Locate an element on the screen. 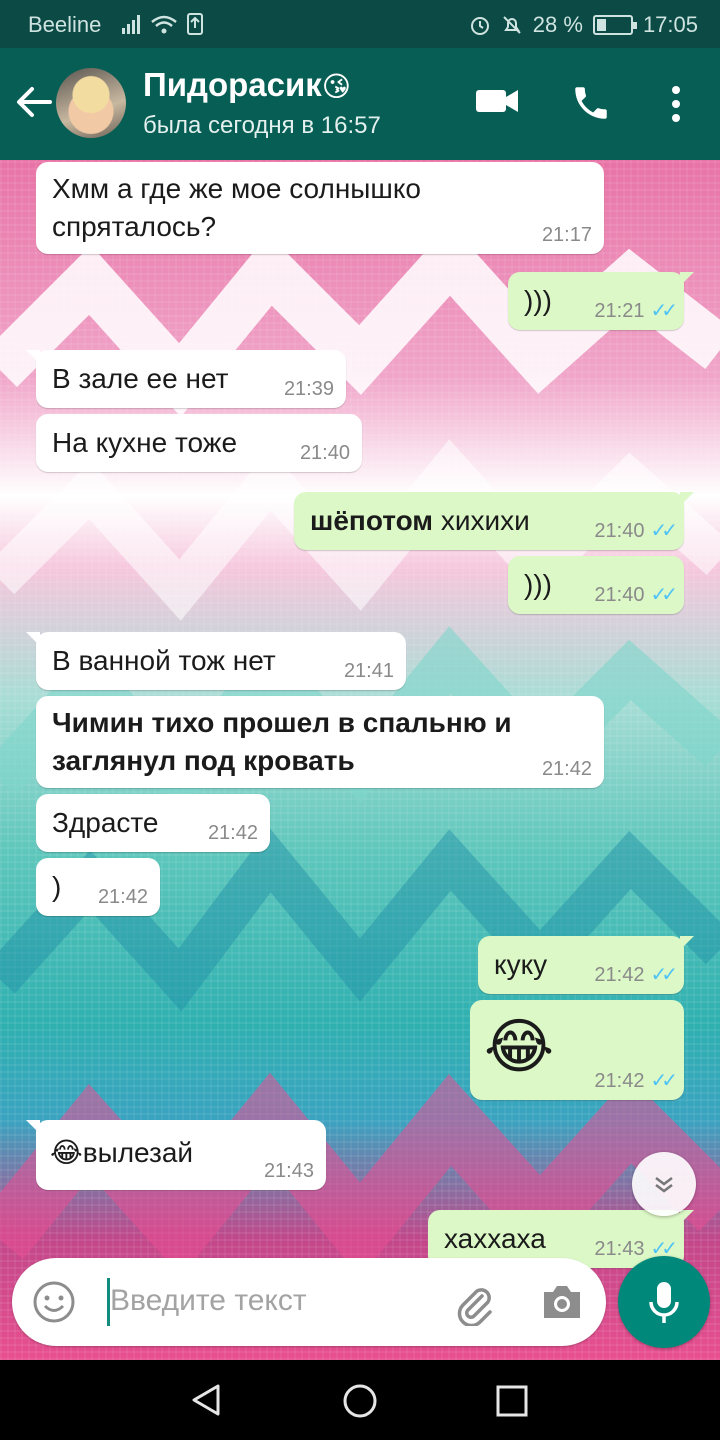 The width and height of the screenshot is (720, 1440). carrier-name: Beeline is located at coordinates (65, 24).